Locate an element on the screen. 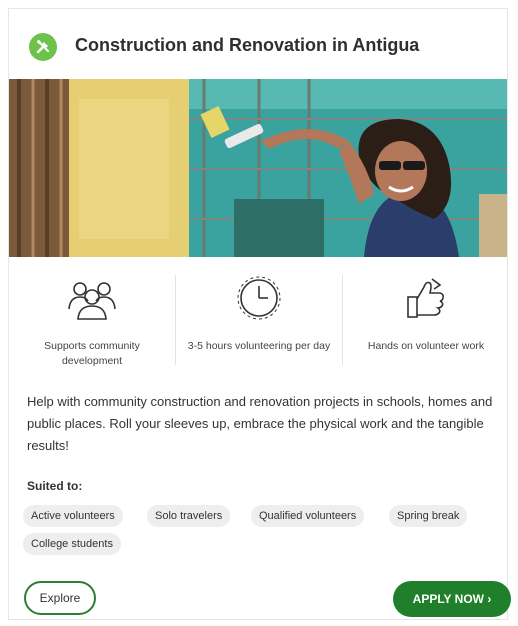 The image size is (518, 626). card-title: Construction and Renovation in Antigua is located at coordinates (247, 45).